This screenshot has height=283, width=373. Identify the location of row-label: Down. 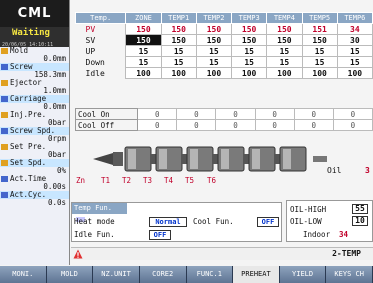
(100, 62).